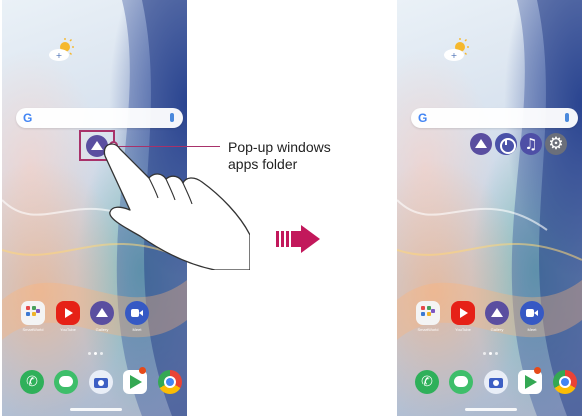  What do you see at coordinates (481, 144) in the screenshot?
I see `popup-windows-folder-icon` at bounding box center [481, 144].